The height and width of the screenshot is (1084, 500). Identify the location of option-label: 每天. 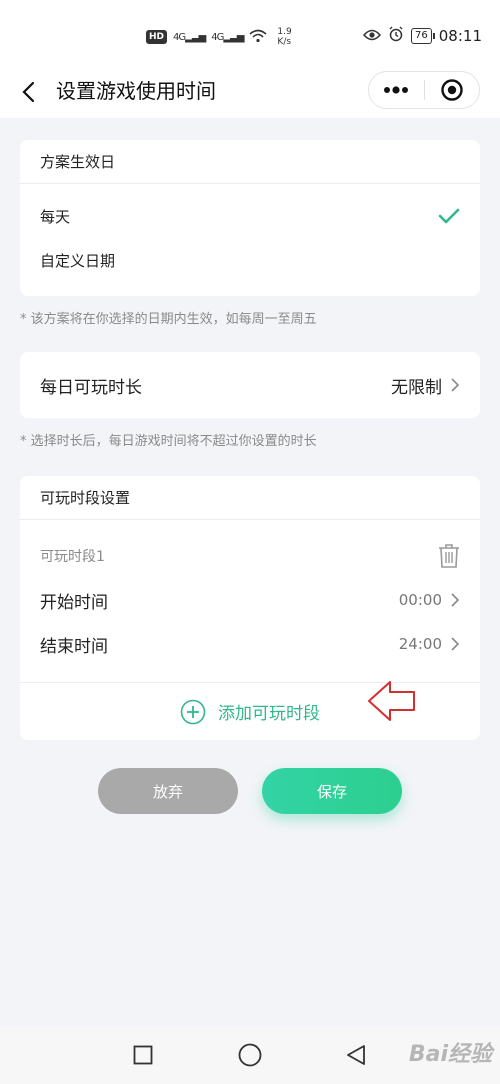
(55, 216).